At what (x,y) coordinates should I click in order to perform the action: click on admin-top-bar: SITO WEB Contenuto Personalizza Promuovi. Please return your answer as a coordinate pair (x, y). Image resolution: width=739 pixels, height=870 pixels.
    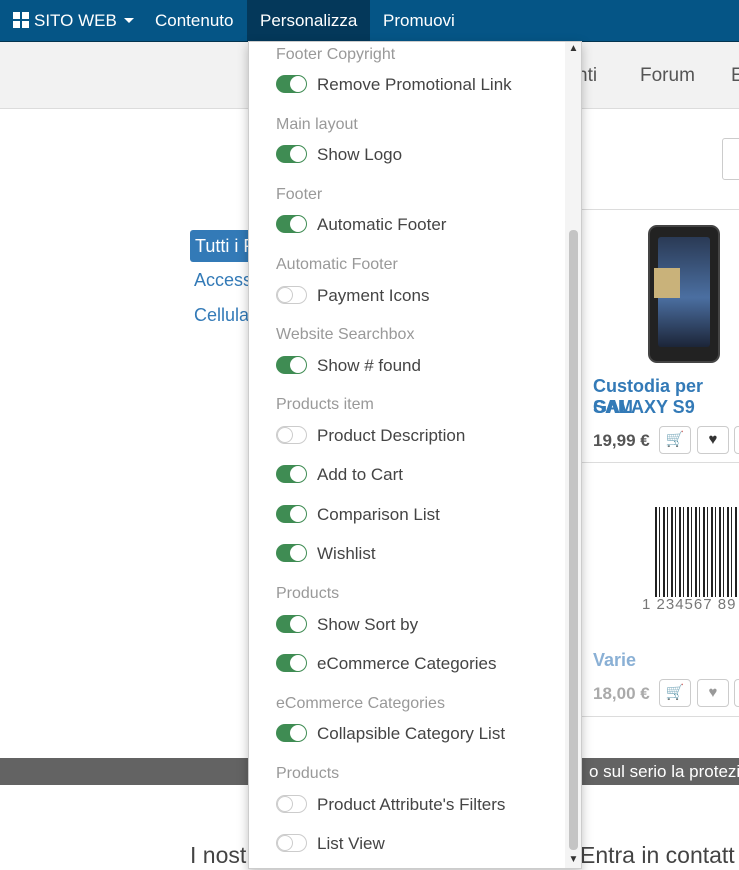
    Looking at the image, I should click on (369, 21).